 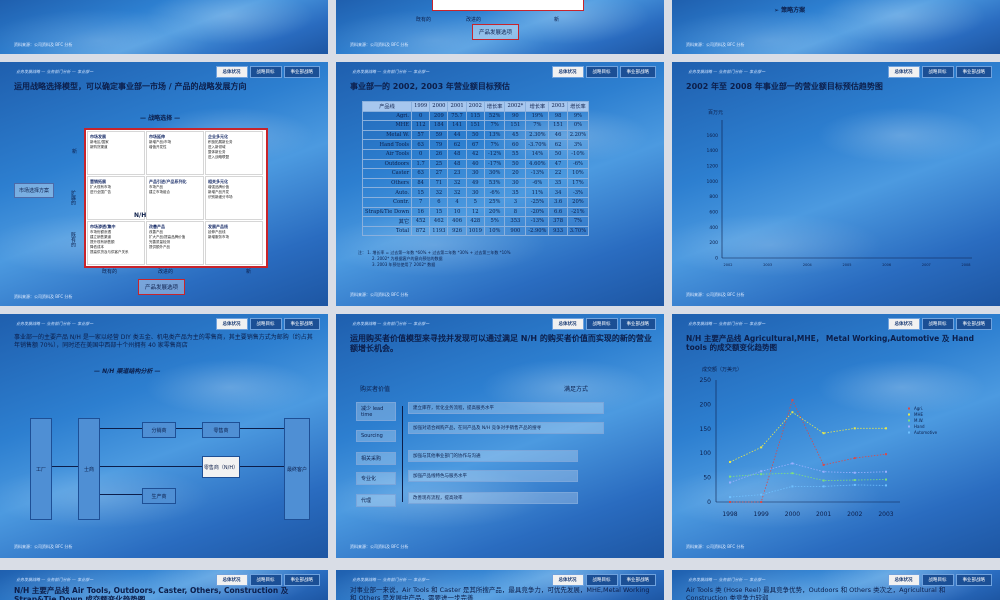 I want to click on trader-box: 士商, so click(x=89, y=469).